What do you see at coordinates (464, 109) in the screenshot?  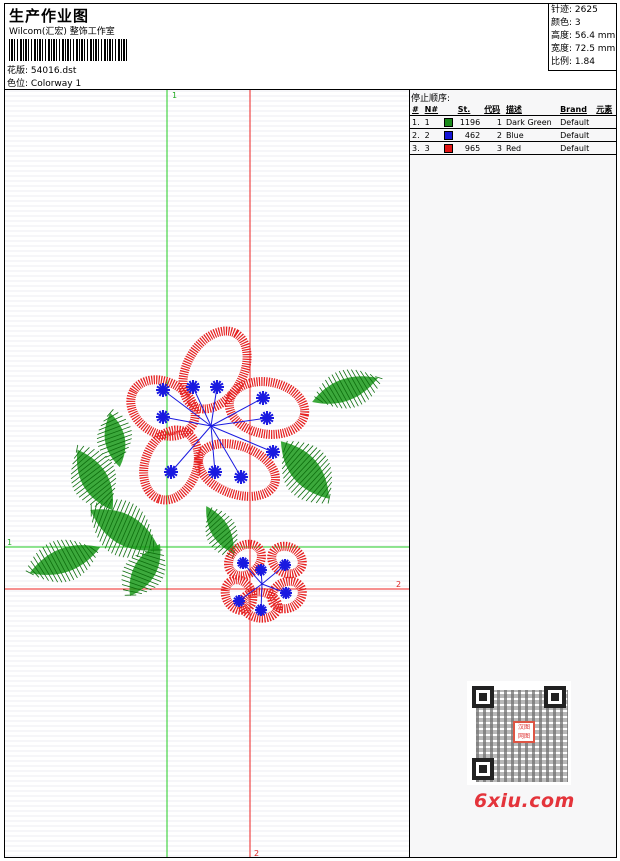 I see `col-stitches: St.` at bounding box center [464, 109].